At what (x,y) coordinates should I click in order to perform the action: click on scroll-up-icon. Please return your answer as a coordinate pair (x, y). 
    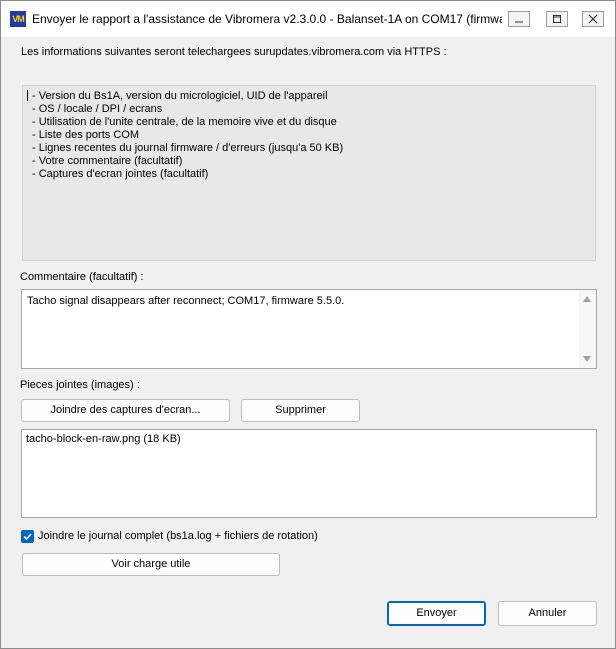
    Looking at the image, I should click on (587, 299).